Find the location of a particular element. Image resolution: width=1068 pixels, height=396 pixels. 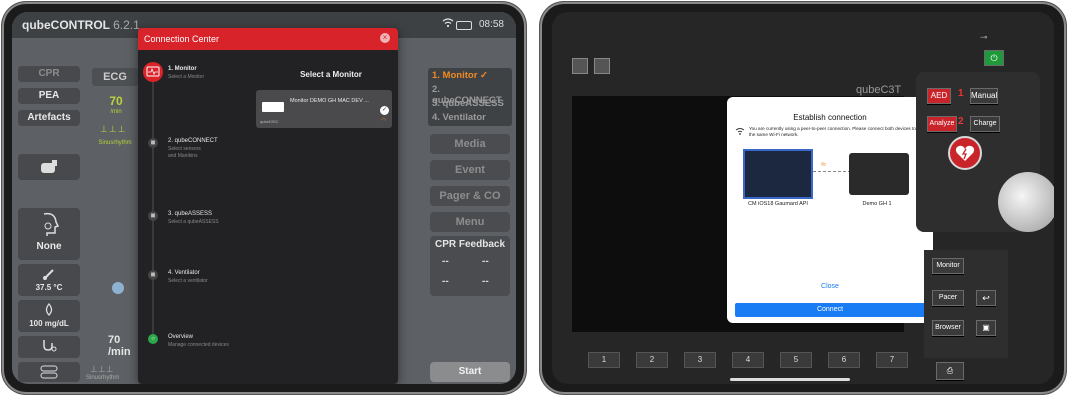

qubeassess-step-icon: ◼ is located at coordinates (153, 216).